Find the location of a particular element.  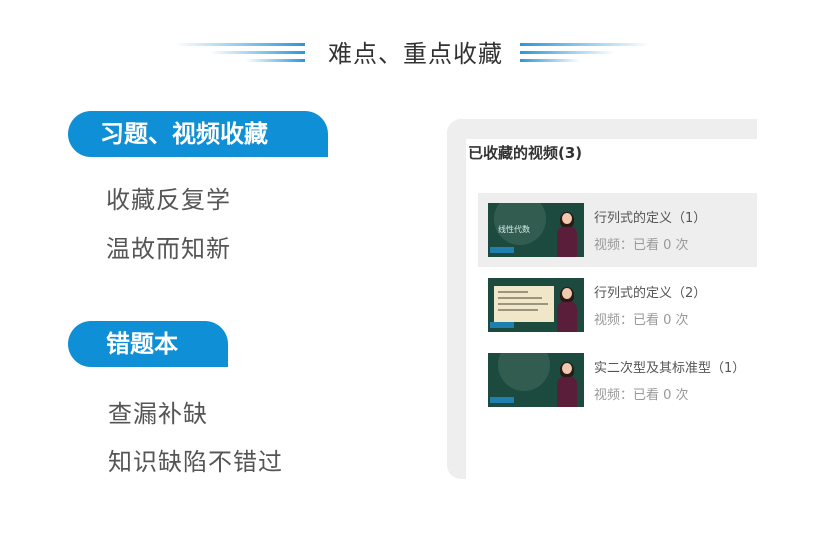

feature-tag-wrong-book: 错题本 is located at coordinates (148, 344).